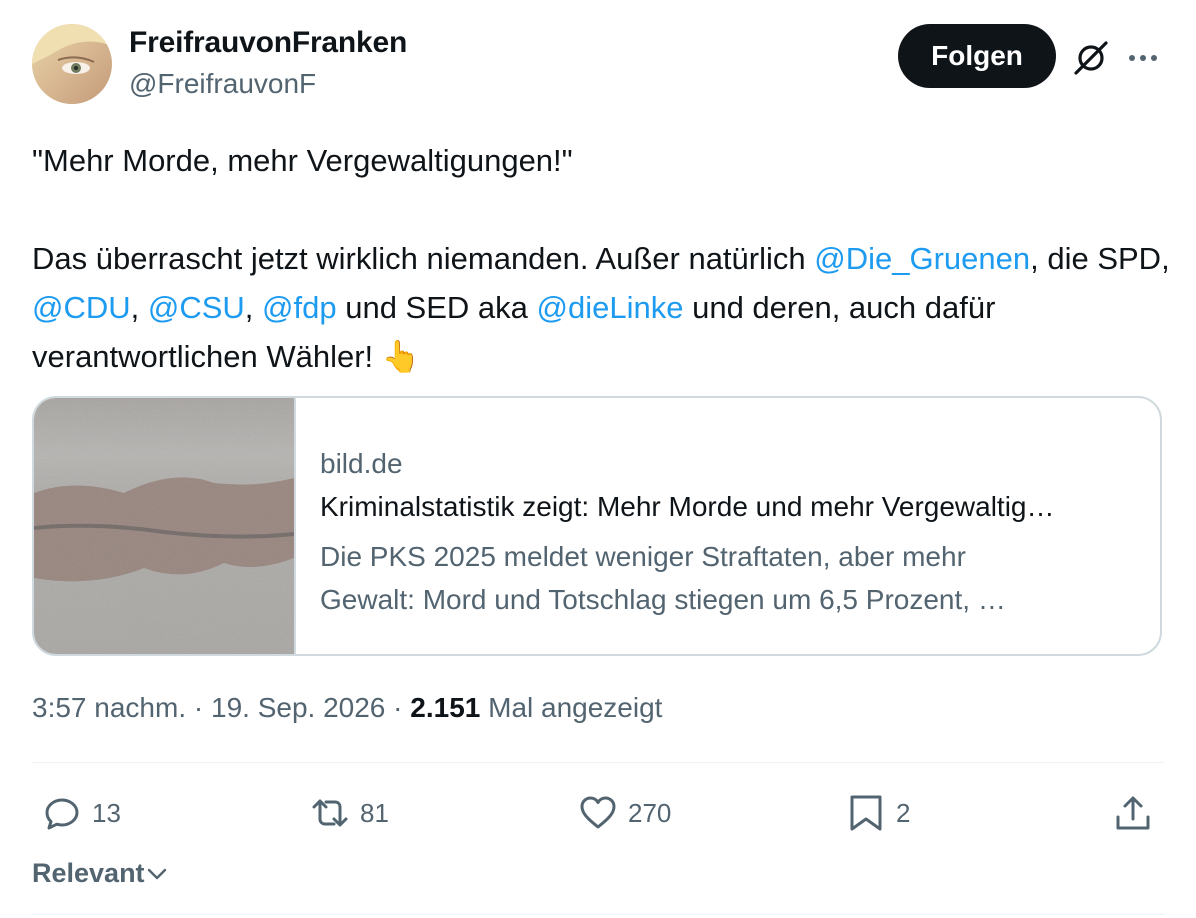  What do you see at coordinates (361, 463) in the screenshot?
I see `card-domain: bild.de` at bounding box center [361, 463].